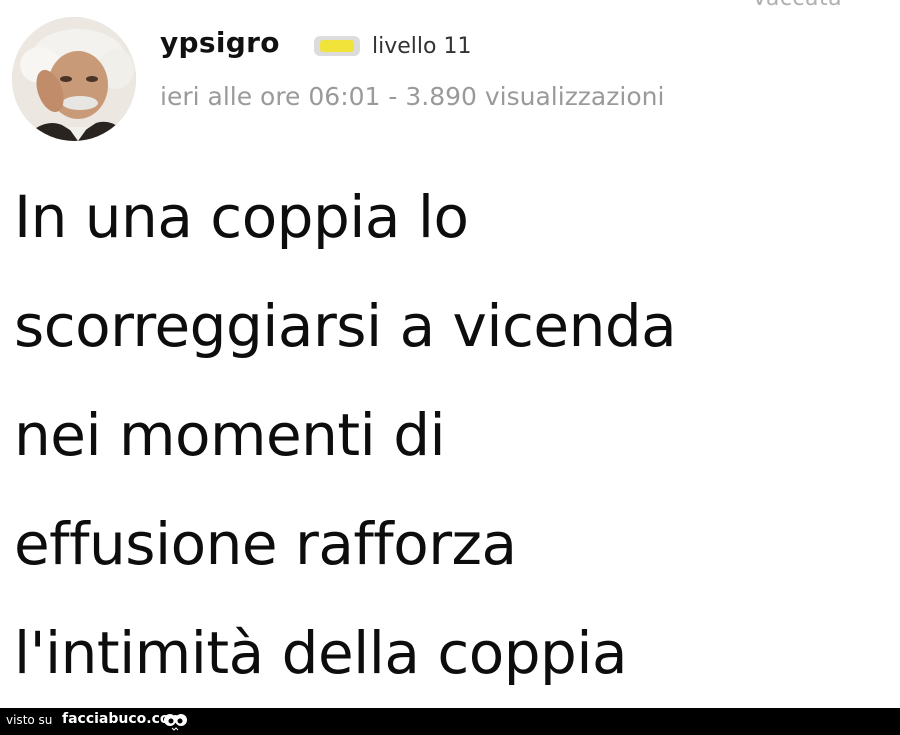 Image resolution: width=900 pixels, height=735 pixels. What do you see at coordinates (230, 435) in the screenshot?
I see `post-line: nei momenti di` at bounding box center [230, 435].